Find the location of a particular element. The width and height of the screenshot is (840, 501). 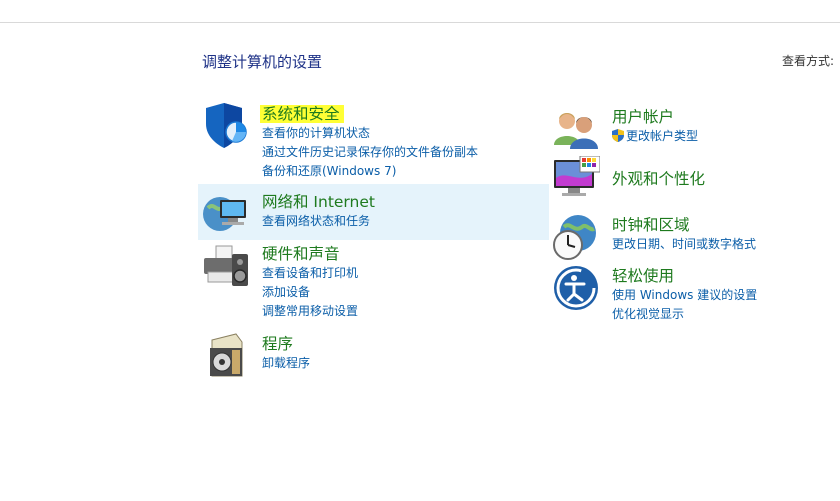

category-links: 查看设备和打印机 添加设备 调整常用移动设置 is located at coordinates (310, 292).